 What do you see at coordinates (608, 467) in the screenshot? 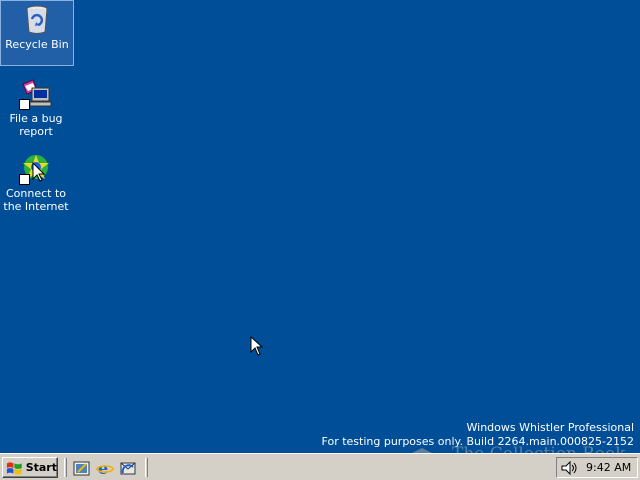
I see `clock: 9:42 AM` at bounding box center [608, 467].